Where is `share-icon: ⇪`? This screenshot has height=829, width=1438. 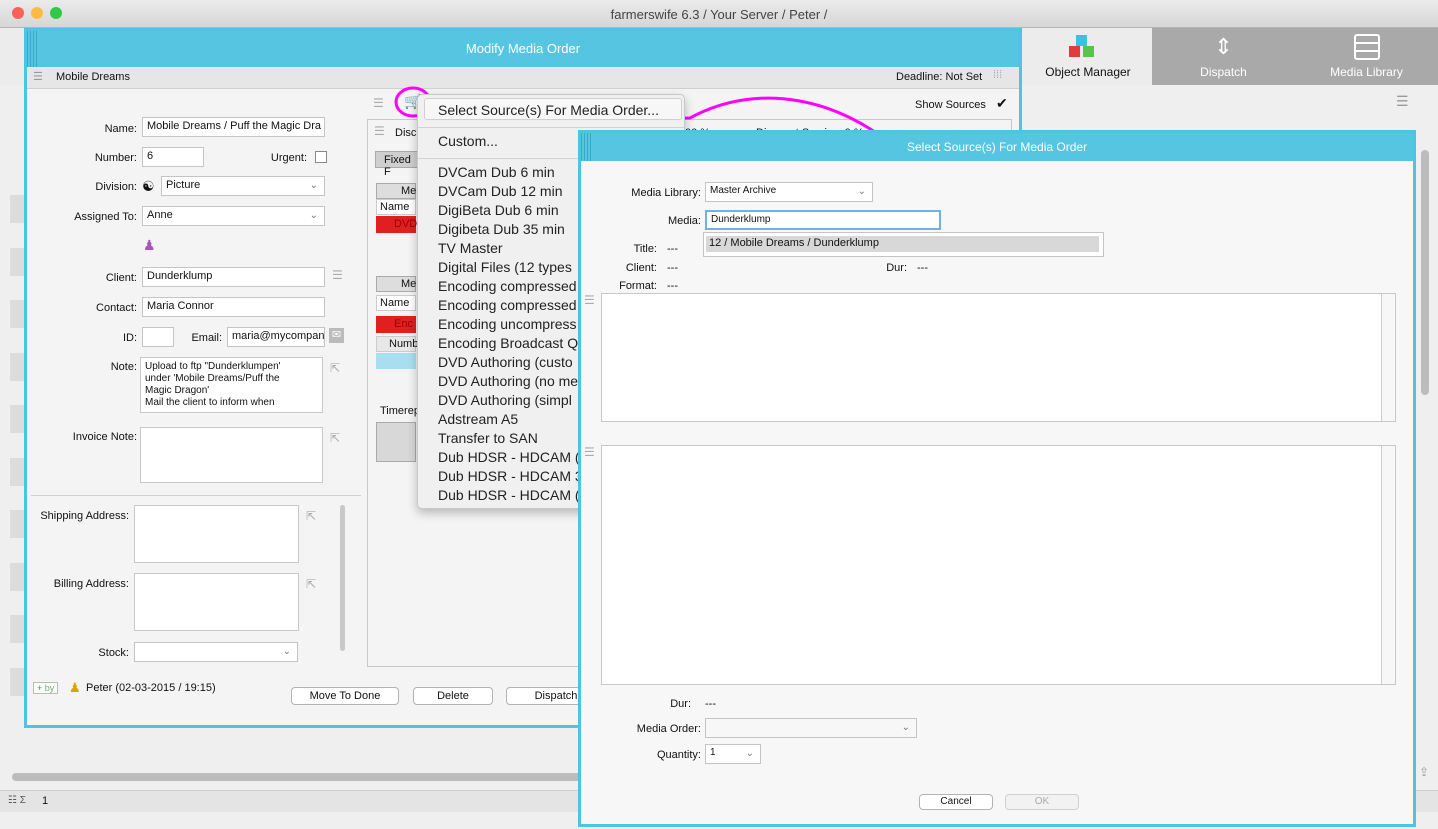 share-icon: ⇪ is located at coordinates (1424, 772).